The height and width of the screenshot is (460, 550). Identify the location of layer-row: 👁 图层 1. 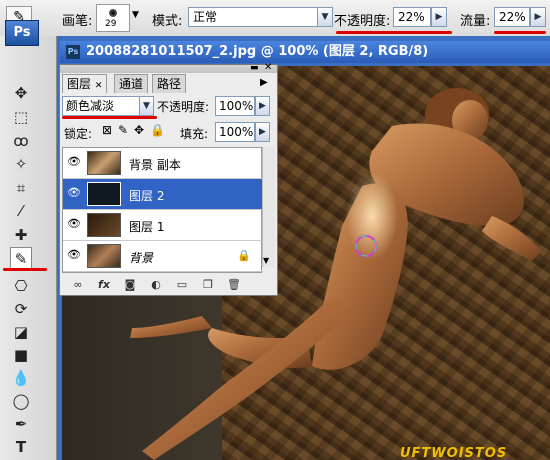
(163, 225).